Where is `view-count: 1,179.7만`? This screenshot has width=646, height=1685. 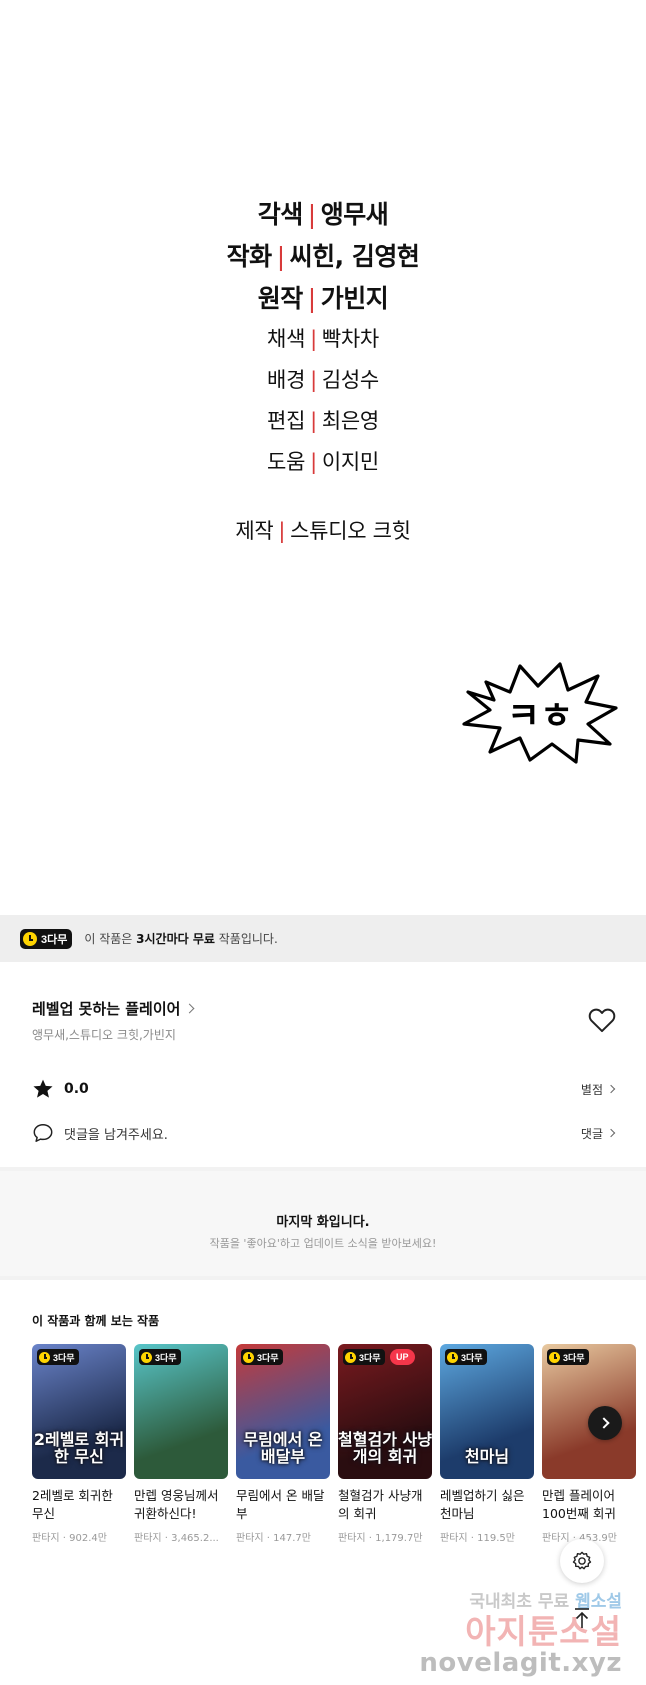 view-count: 1,179.7만 is located at coordinates (399, 1538).